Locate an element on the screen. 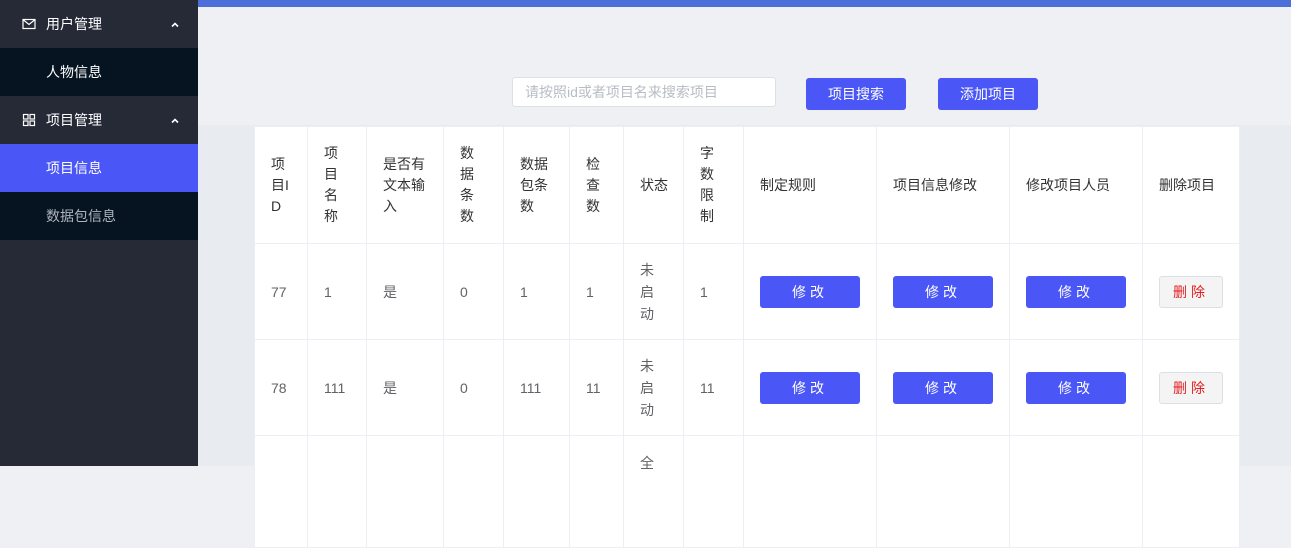 This screenshot has width=1291, height=548. sidebar-item-package-info: 数据包信息 is located at coordinates (99, 216).